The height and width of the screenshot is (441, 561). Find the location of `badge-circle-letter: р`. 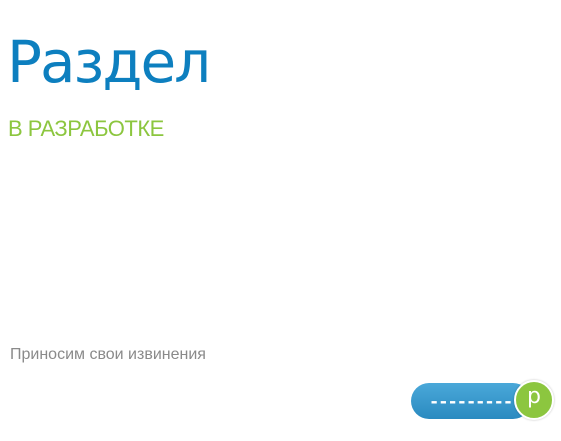

badge-circle-letter: р is located at coordinates (534, 396).